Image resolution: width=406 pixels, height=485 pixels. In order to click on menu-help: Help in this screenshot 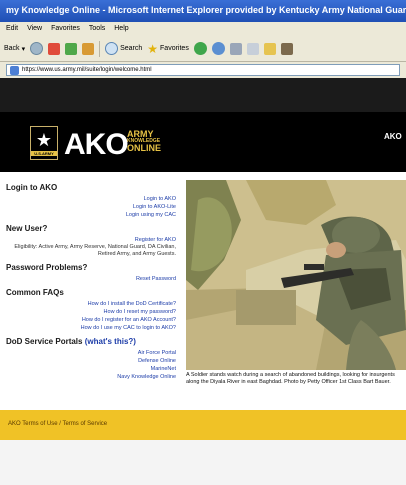, I will do `click(121, 29)`.